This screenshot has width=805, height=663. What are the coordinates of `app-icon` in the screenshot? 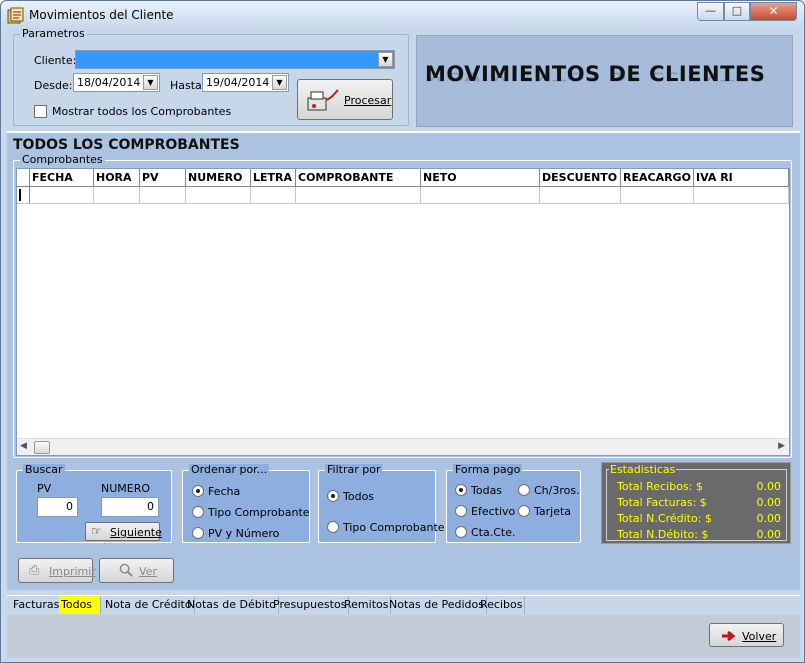 It's located at (15, 15).